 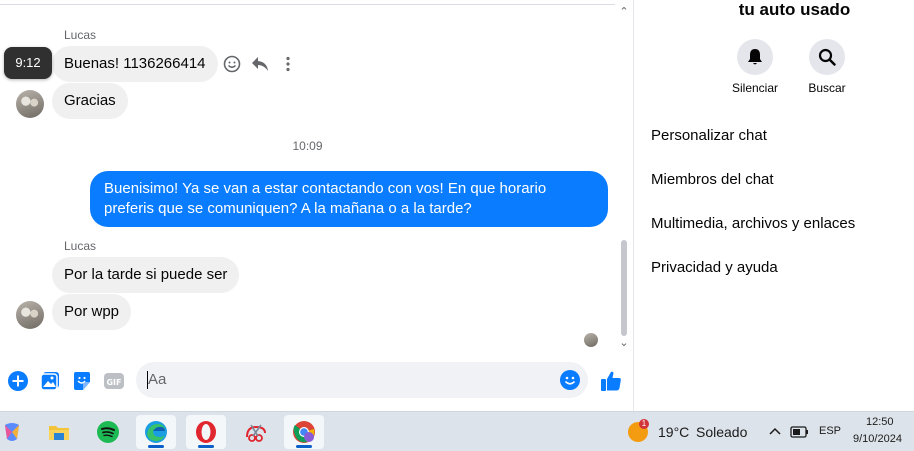 What do you see at coordinates (714, 267) in the screenshot?
I see `menu-item-privacy-help: Privacidad y ayuda` at bounding box center [714, 267].